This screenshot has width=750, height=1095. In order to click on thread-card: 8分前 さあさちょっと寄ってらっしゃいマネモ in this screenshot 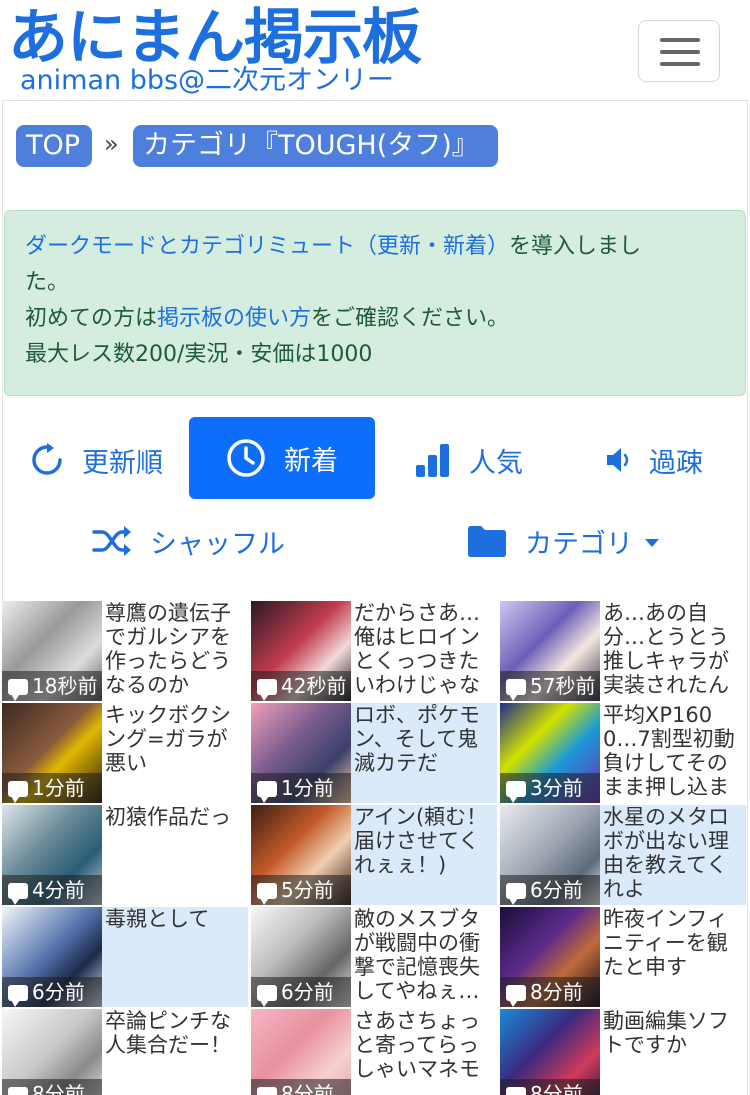, I will do `click(374, 1052)`.